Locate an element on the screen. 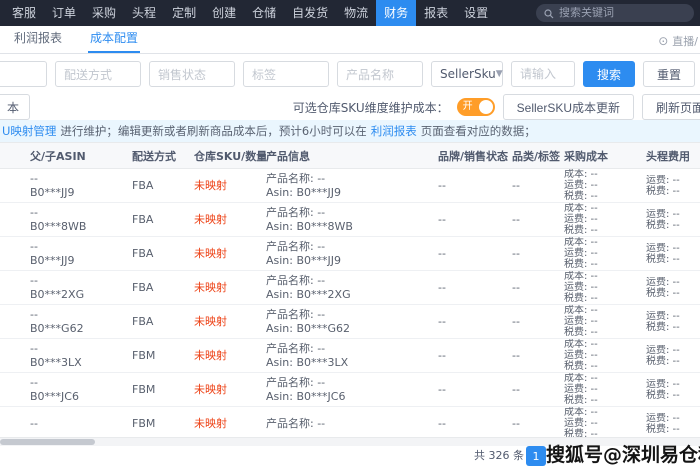  global-search-input is located at coordinates (622, 13).